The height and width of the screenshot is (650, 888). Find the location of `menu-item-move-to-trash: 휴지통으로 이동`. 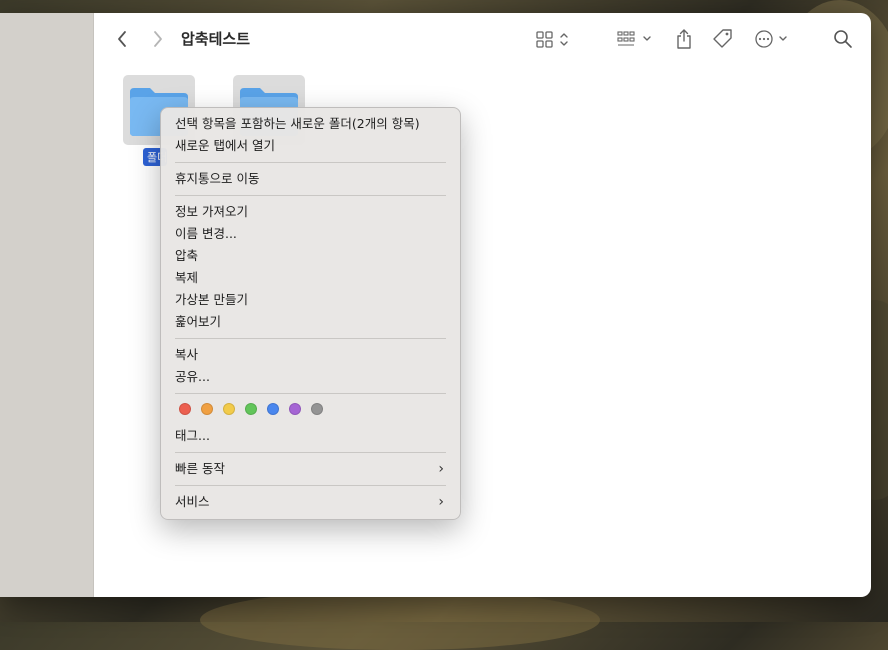

menu-item-move-to-trash: 휴지통으로 이동 is located at coordinates (310, 179).